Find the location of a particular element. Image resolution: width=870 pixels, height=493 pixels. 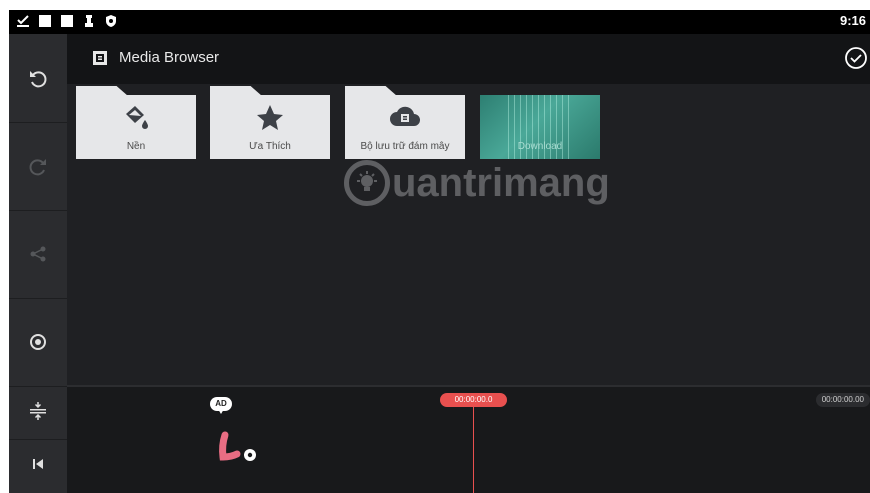

undo-button is located at coordinates (38, 78).